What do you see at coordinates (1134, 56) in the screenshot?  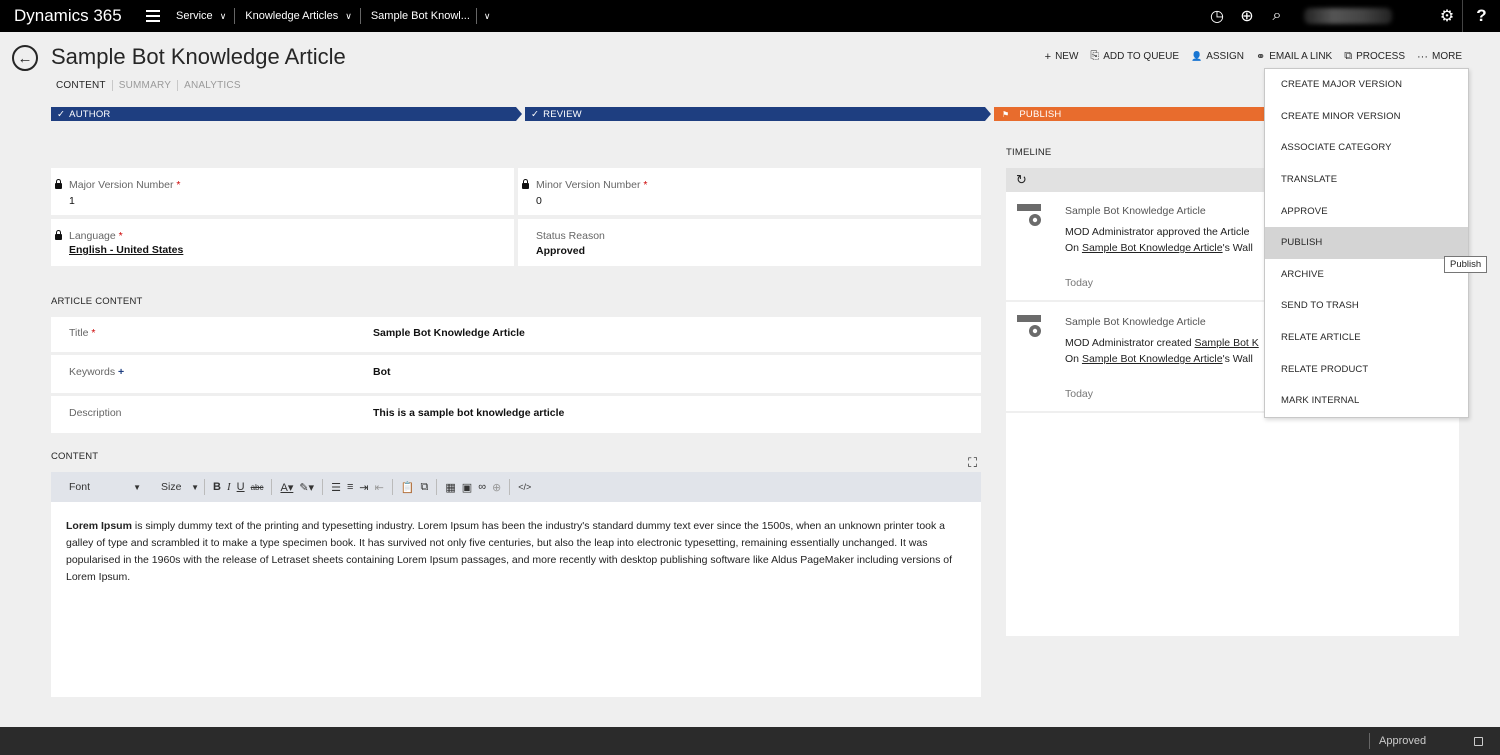 I see `add-to-queue-button: ⎘ ADD TO QUEUE` at bounding box center [1134, 56].